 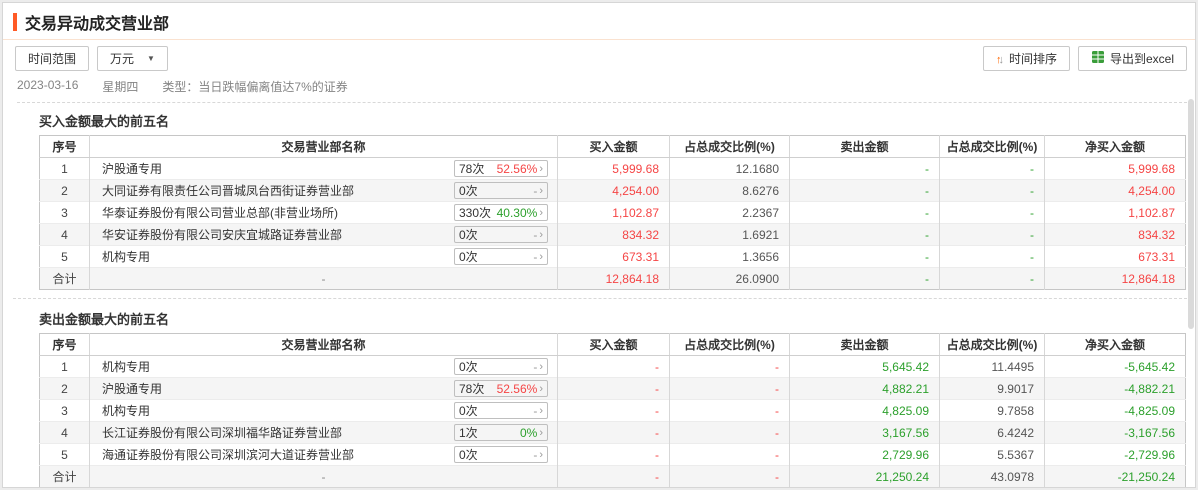 What do you see at coordinates (151, 58) in the screenshot?
I see `chevron-down-icon: ▼` at bounding box center [151, 58].